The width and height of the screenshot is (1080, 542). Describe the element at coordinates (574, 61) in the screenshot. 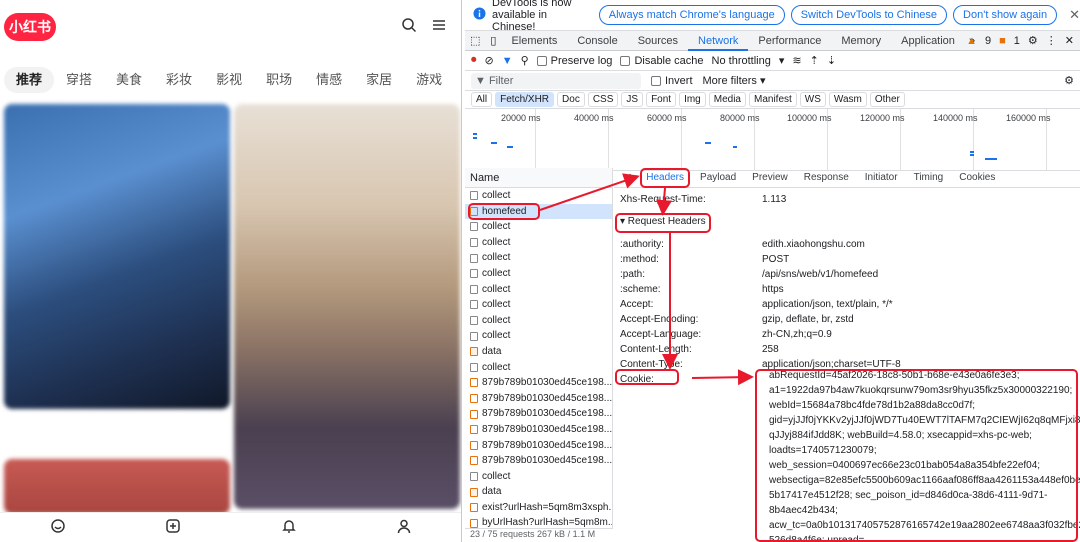

I see `preserve-log-checkbox: Preserve log` at that location.